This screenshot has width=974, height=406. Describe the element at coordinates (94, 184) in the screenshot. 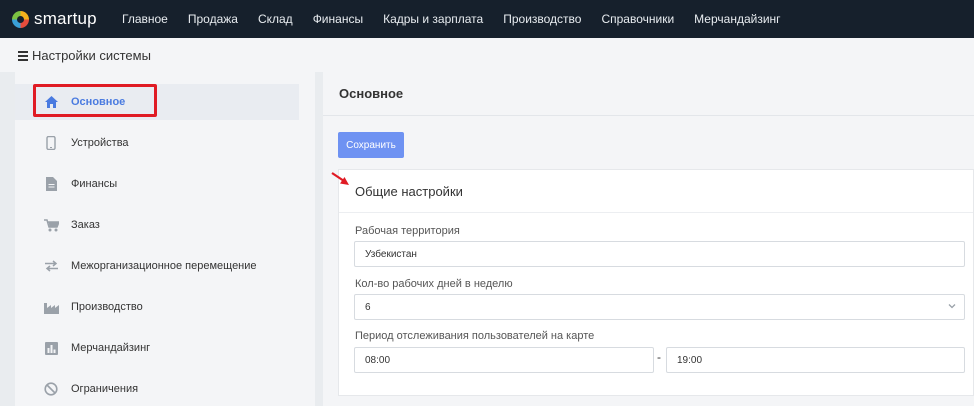

I see `sidebar-item-label: Финансы` at that location.